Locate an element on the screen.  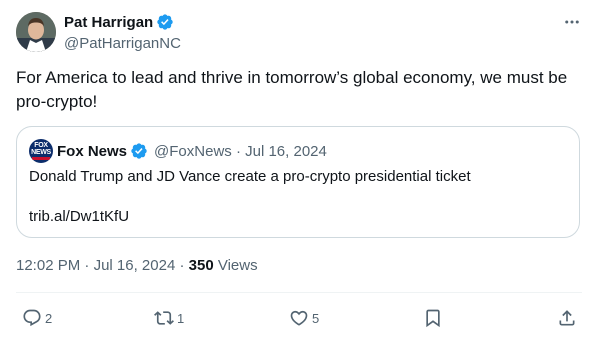
author-block: Pat Harrigan @PatHarriganNC is located at coordinates (122, 33).